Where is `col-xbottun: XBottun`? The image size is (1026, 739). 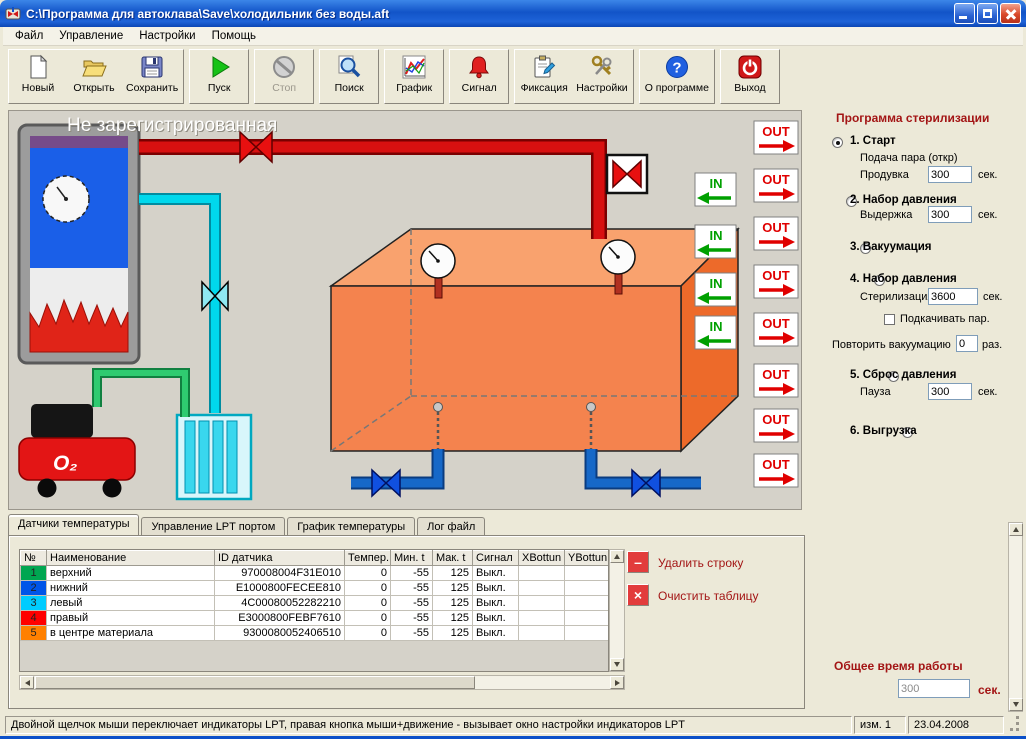
col-xbottun: XBottun is located at coordinates (541, 558).